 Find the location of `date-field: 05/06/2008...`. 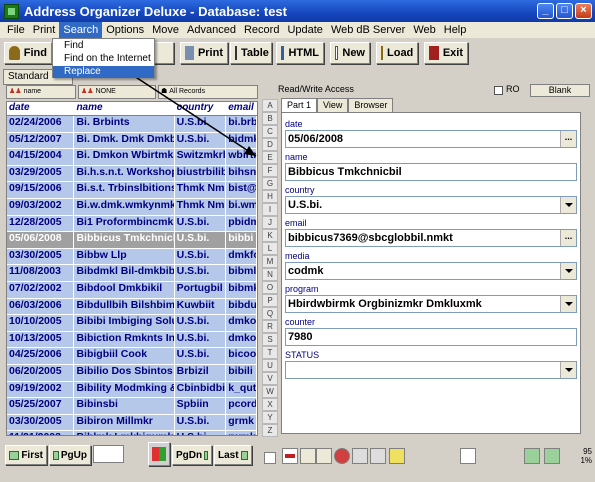

date-field: 05/06/2008... is located at coordinates (431, 139).